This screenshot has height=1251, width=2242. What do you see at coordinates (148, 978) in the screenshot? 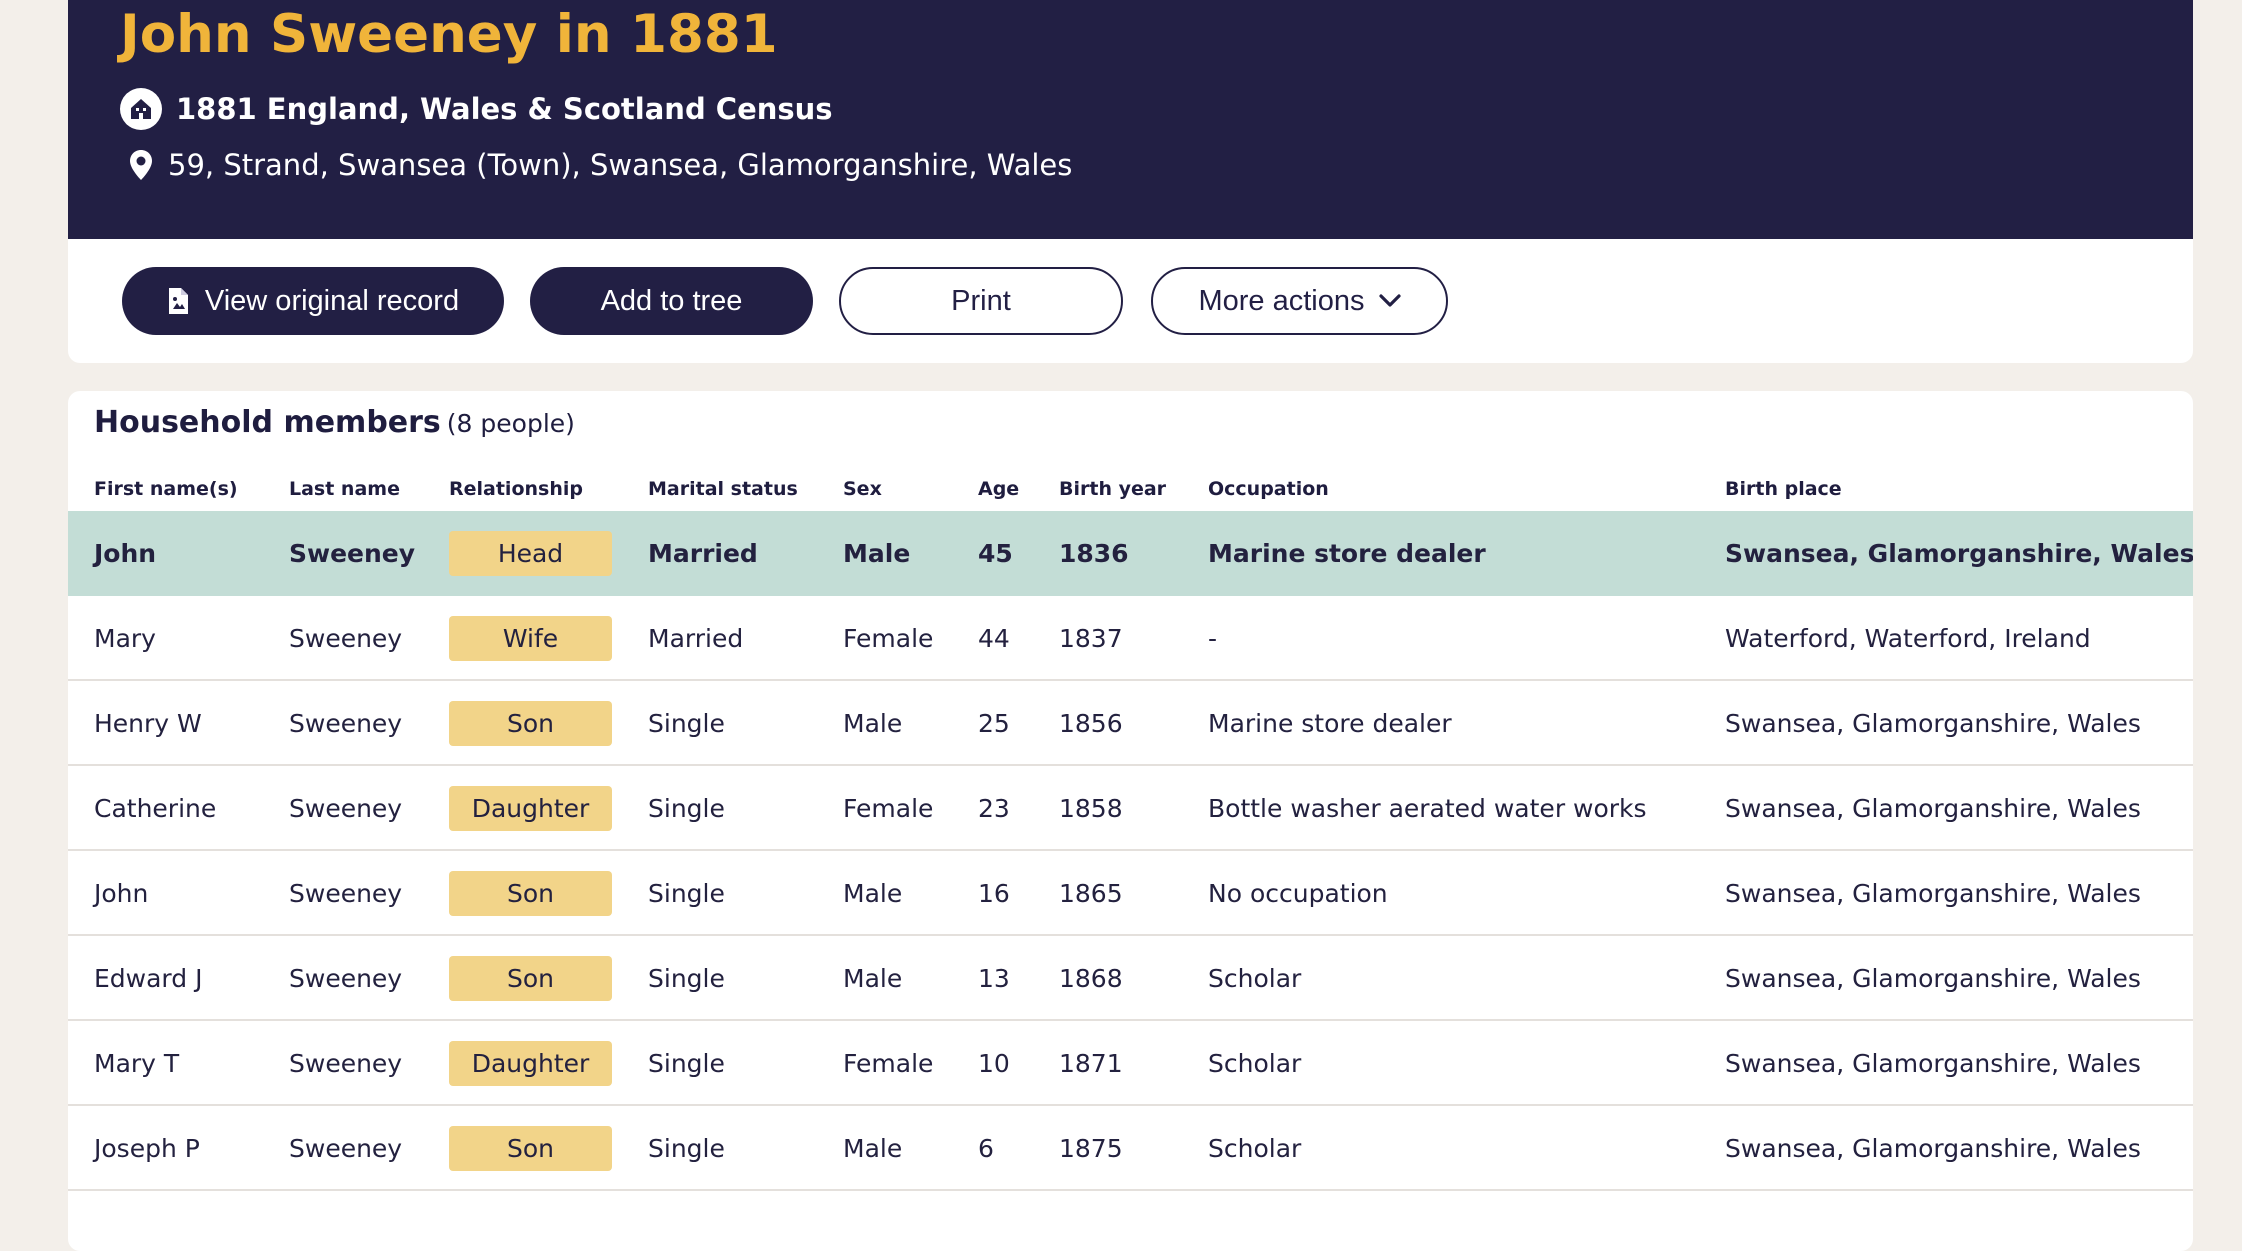
I see `cell-first-name: Edward J` at bounding box center [148, 978].